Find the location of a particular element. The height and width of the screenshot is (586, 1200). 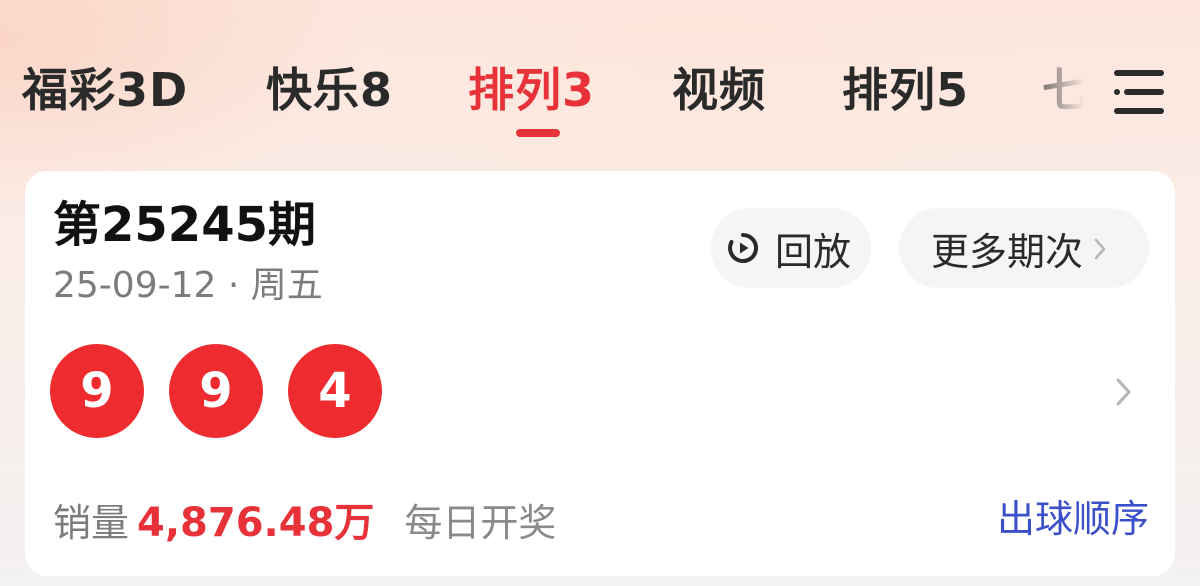

number-ball: 4 is located at coordinates (335, 391).